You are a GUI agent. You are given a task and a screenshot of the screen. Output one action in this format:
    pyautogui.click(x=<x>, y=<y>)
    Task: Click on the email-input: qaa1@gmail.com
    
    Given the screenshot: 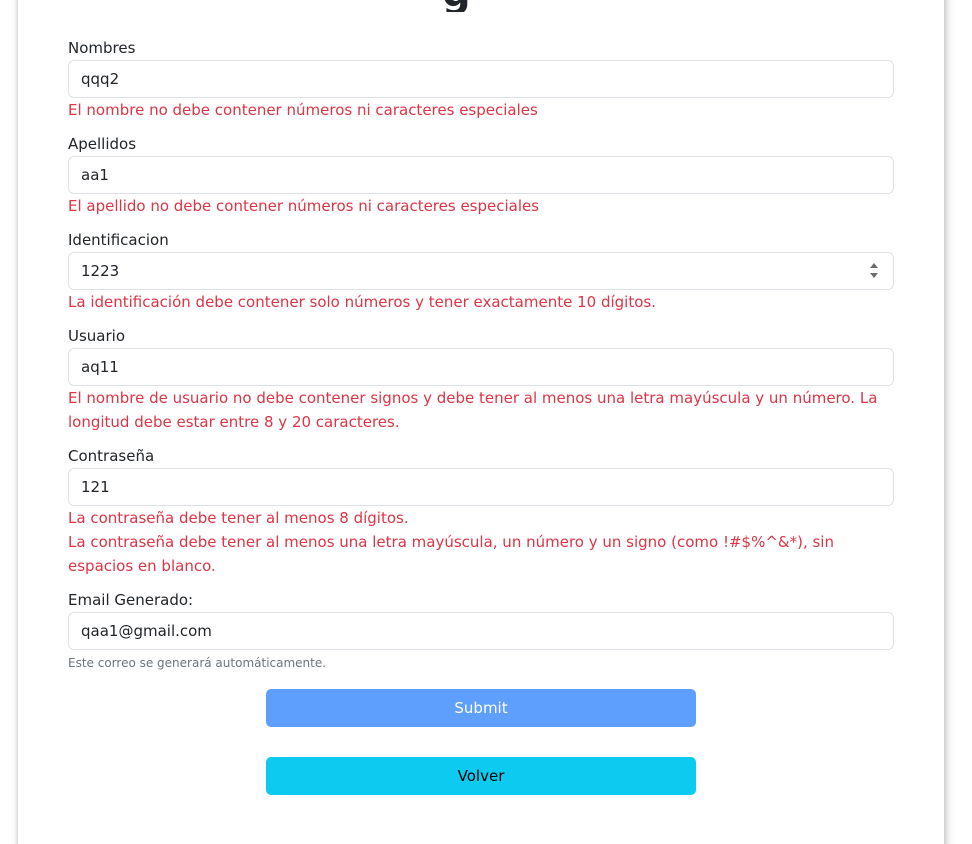 What is the action you would take?
    pyautogui.click(x=481, y=631)
    